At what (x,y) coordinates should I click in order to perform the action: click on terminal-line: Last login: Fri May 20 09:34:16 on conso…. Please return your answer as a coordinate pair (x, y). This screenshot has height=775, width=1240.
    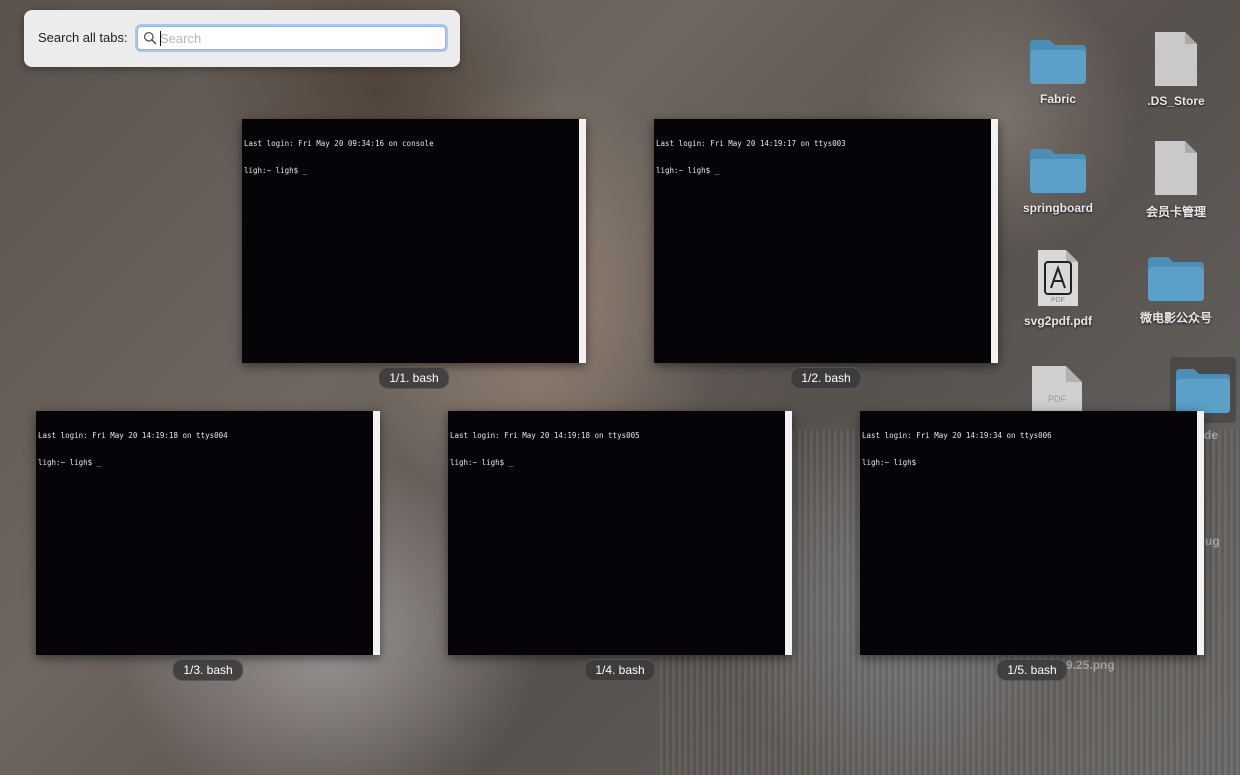
    Looking at the image, I should click on (339, 143).